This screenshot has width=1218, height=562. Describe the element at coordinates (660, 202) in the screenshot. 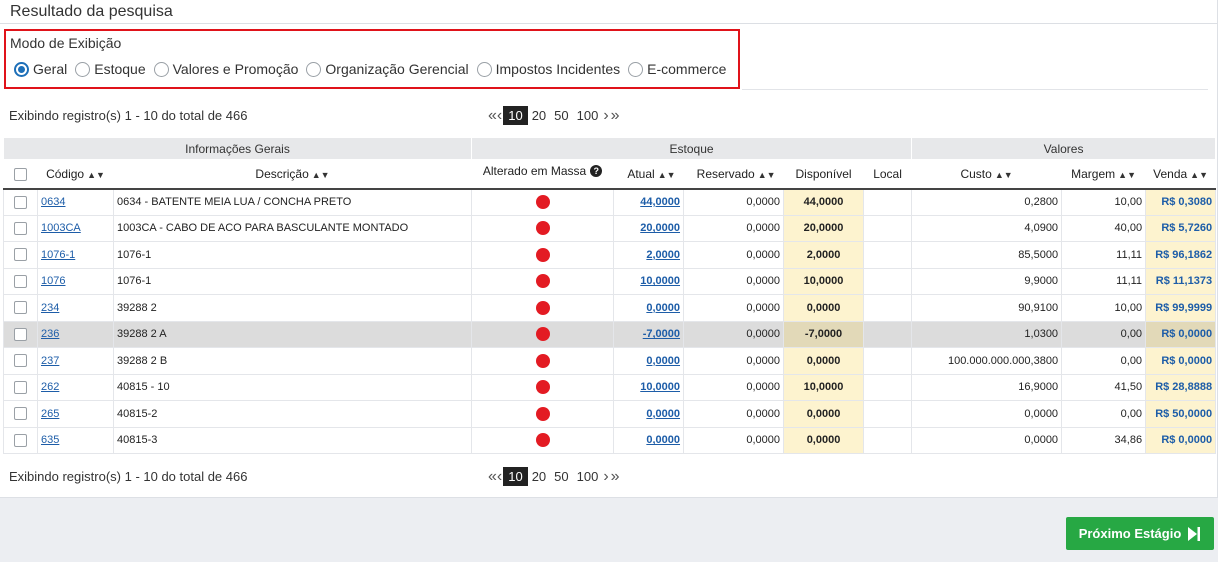

I see `atual-link: 44,0000` at that location.